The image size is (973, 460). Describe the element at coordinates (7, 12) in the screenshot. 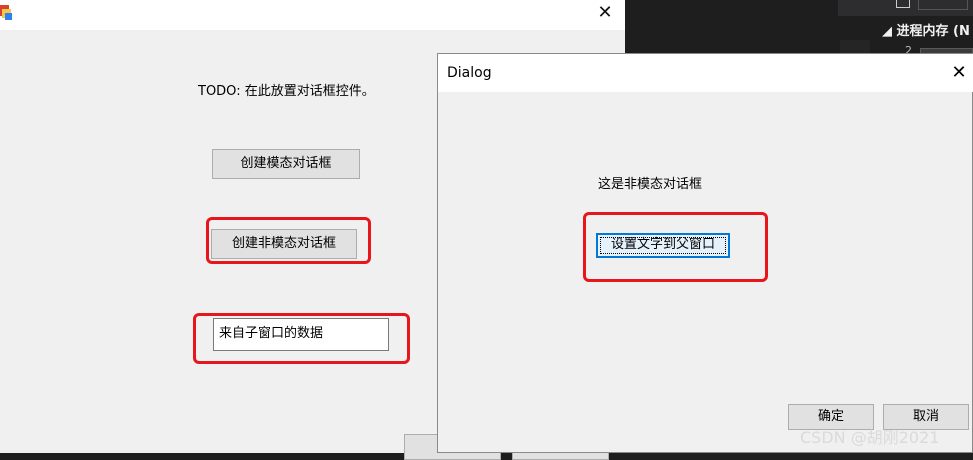

I see `app-icon` at that location.